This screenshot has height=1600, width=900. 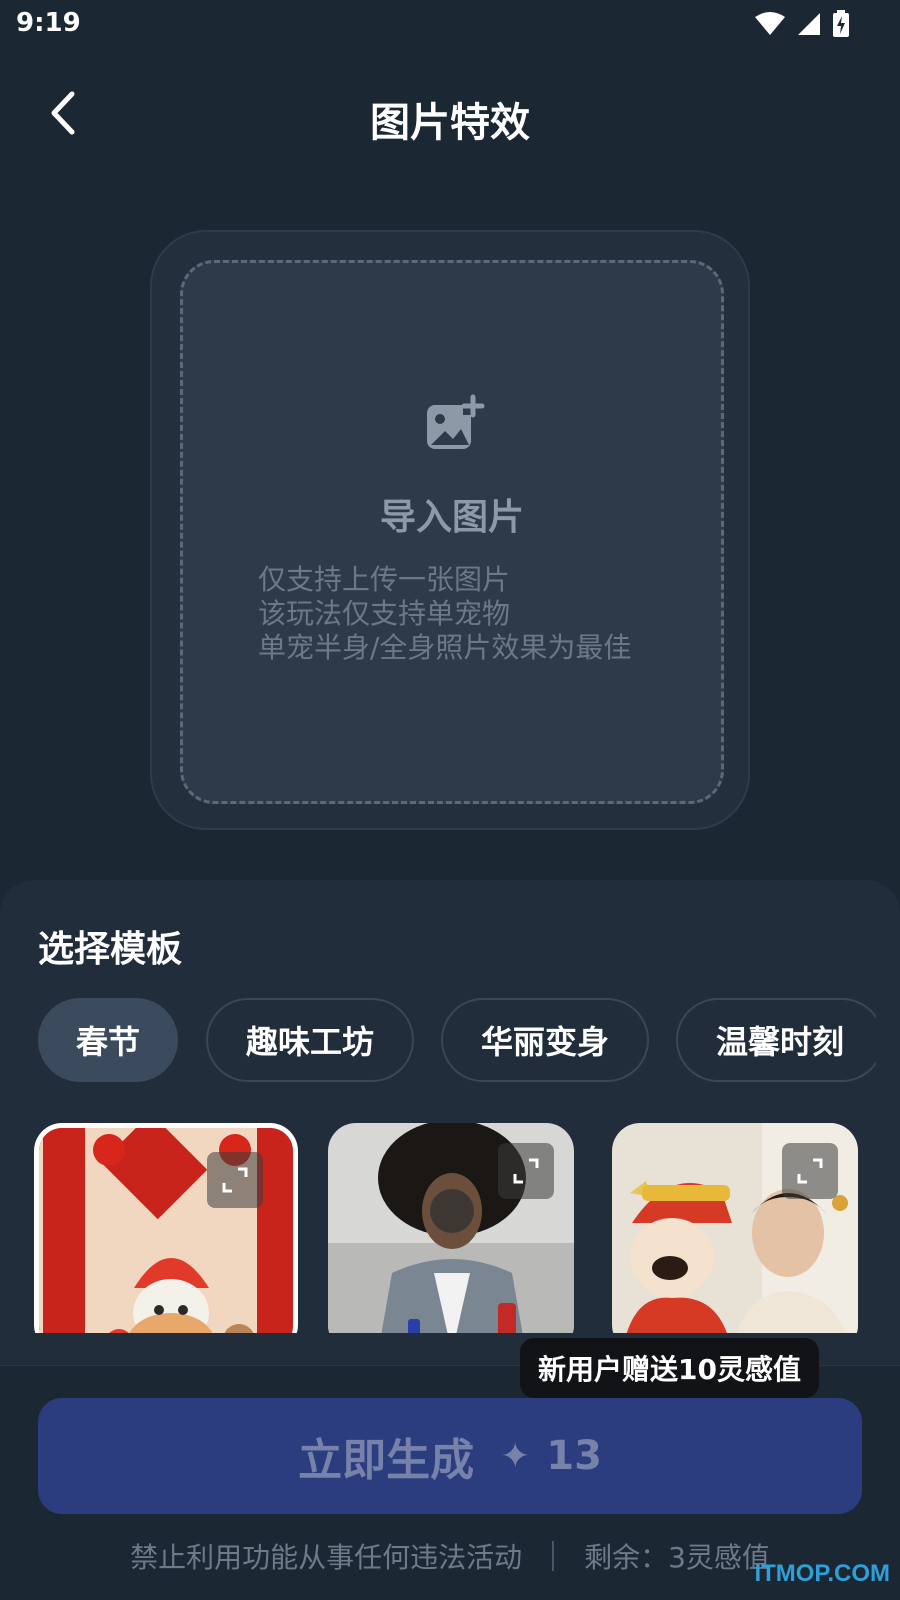 What do you see at coordinates (384, 579) in the screenshot?
I see `upload-hint: 仅支持上传一张图片` at bounding box center [384, 579].